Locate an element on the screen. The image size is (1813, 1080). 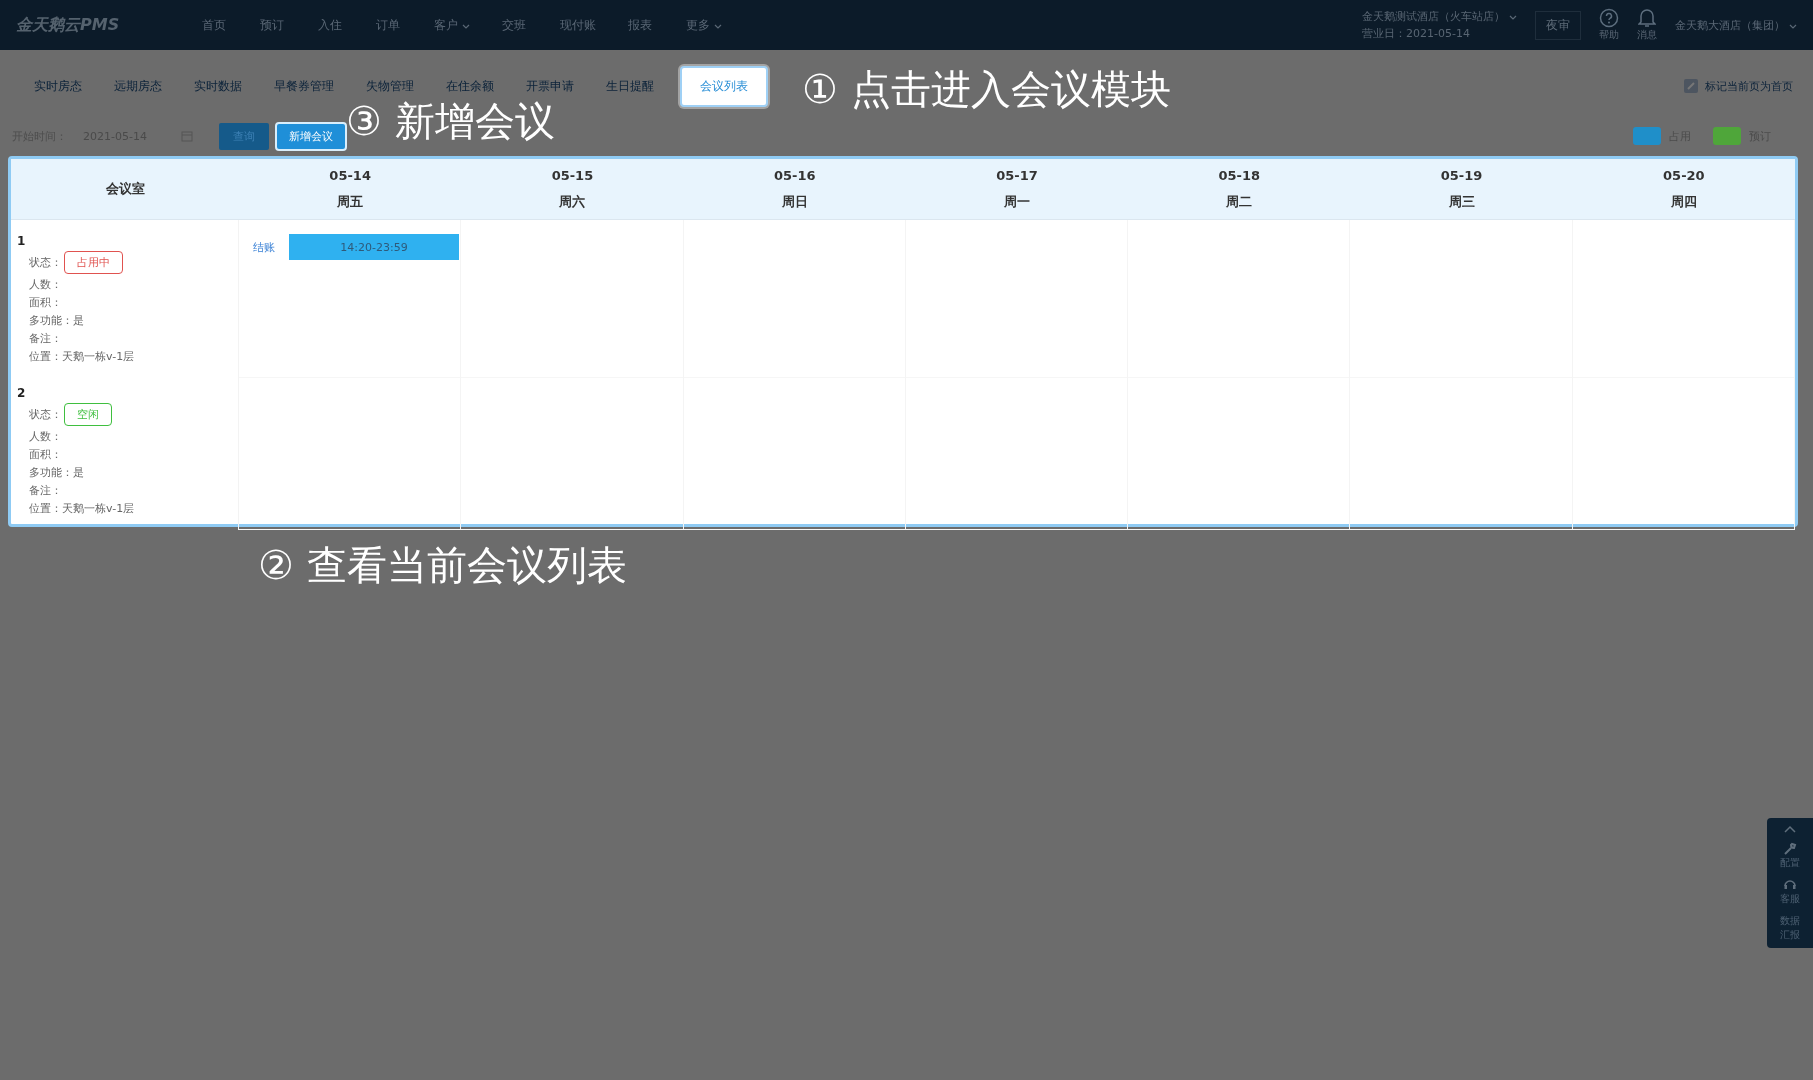
night-audit-button: 夜审 is located at coordinates (1558, 25).